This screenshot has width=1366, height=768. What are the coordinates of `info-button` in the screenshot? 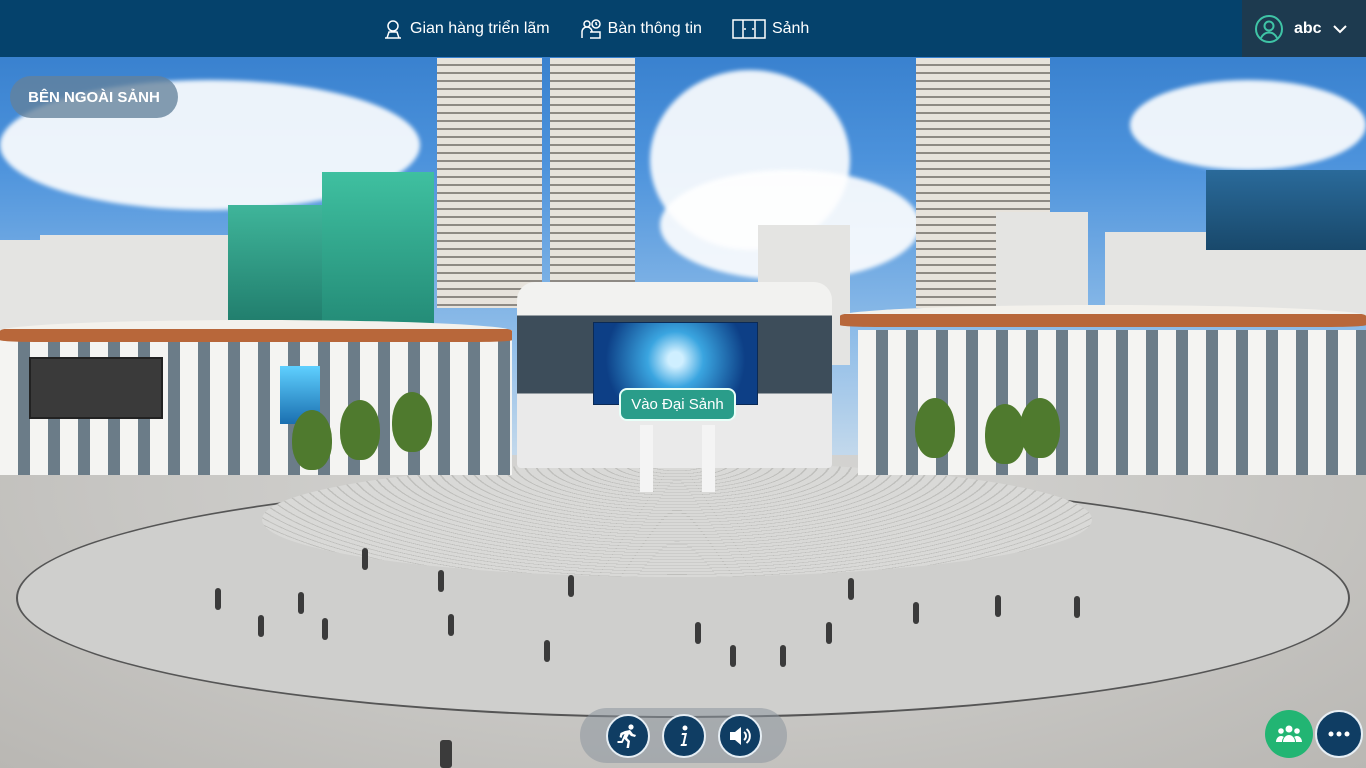 It's located at (683, 735).